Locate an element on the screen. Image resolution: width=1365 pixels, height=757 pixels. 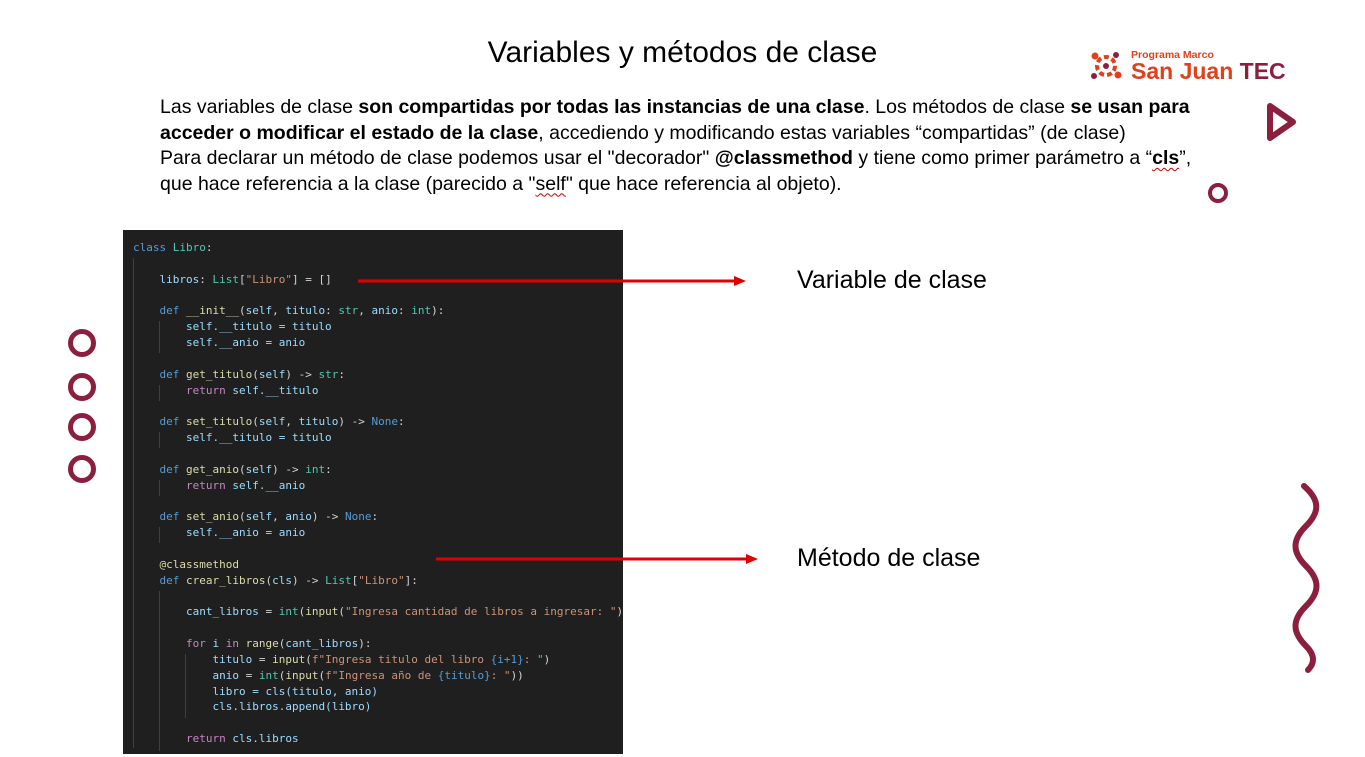
san-juan-tec-logo: Programa Marco San Juan TEC is located at coordinates (1188, 66).